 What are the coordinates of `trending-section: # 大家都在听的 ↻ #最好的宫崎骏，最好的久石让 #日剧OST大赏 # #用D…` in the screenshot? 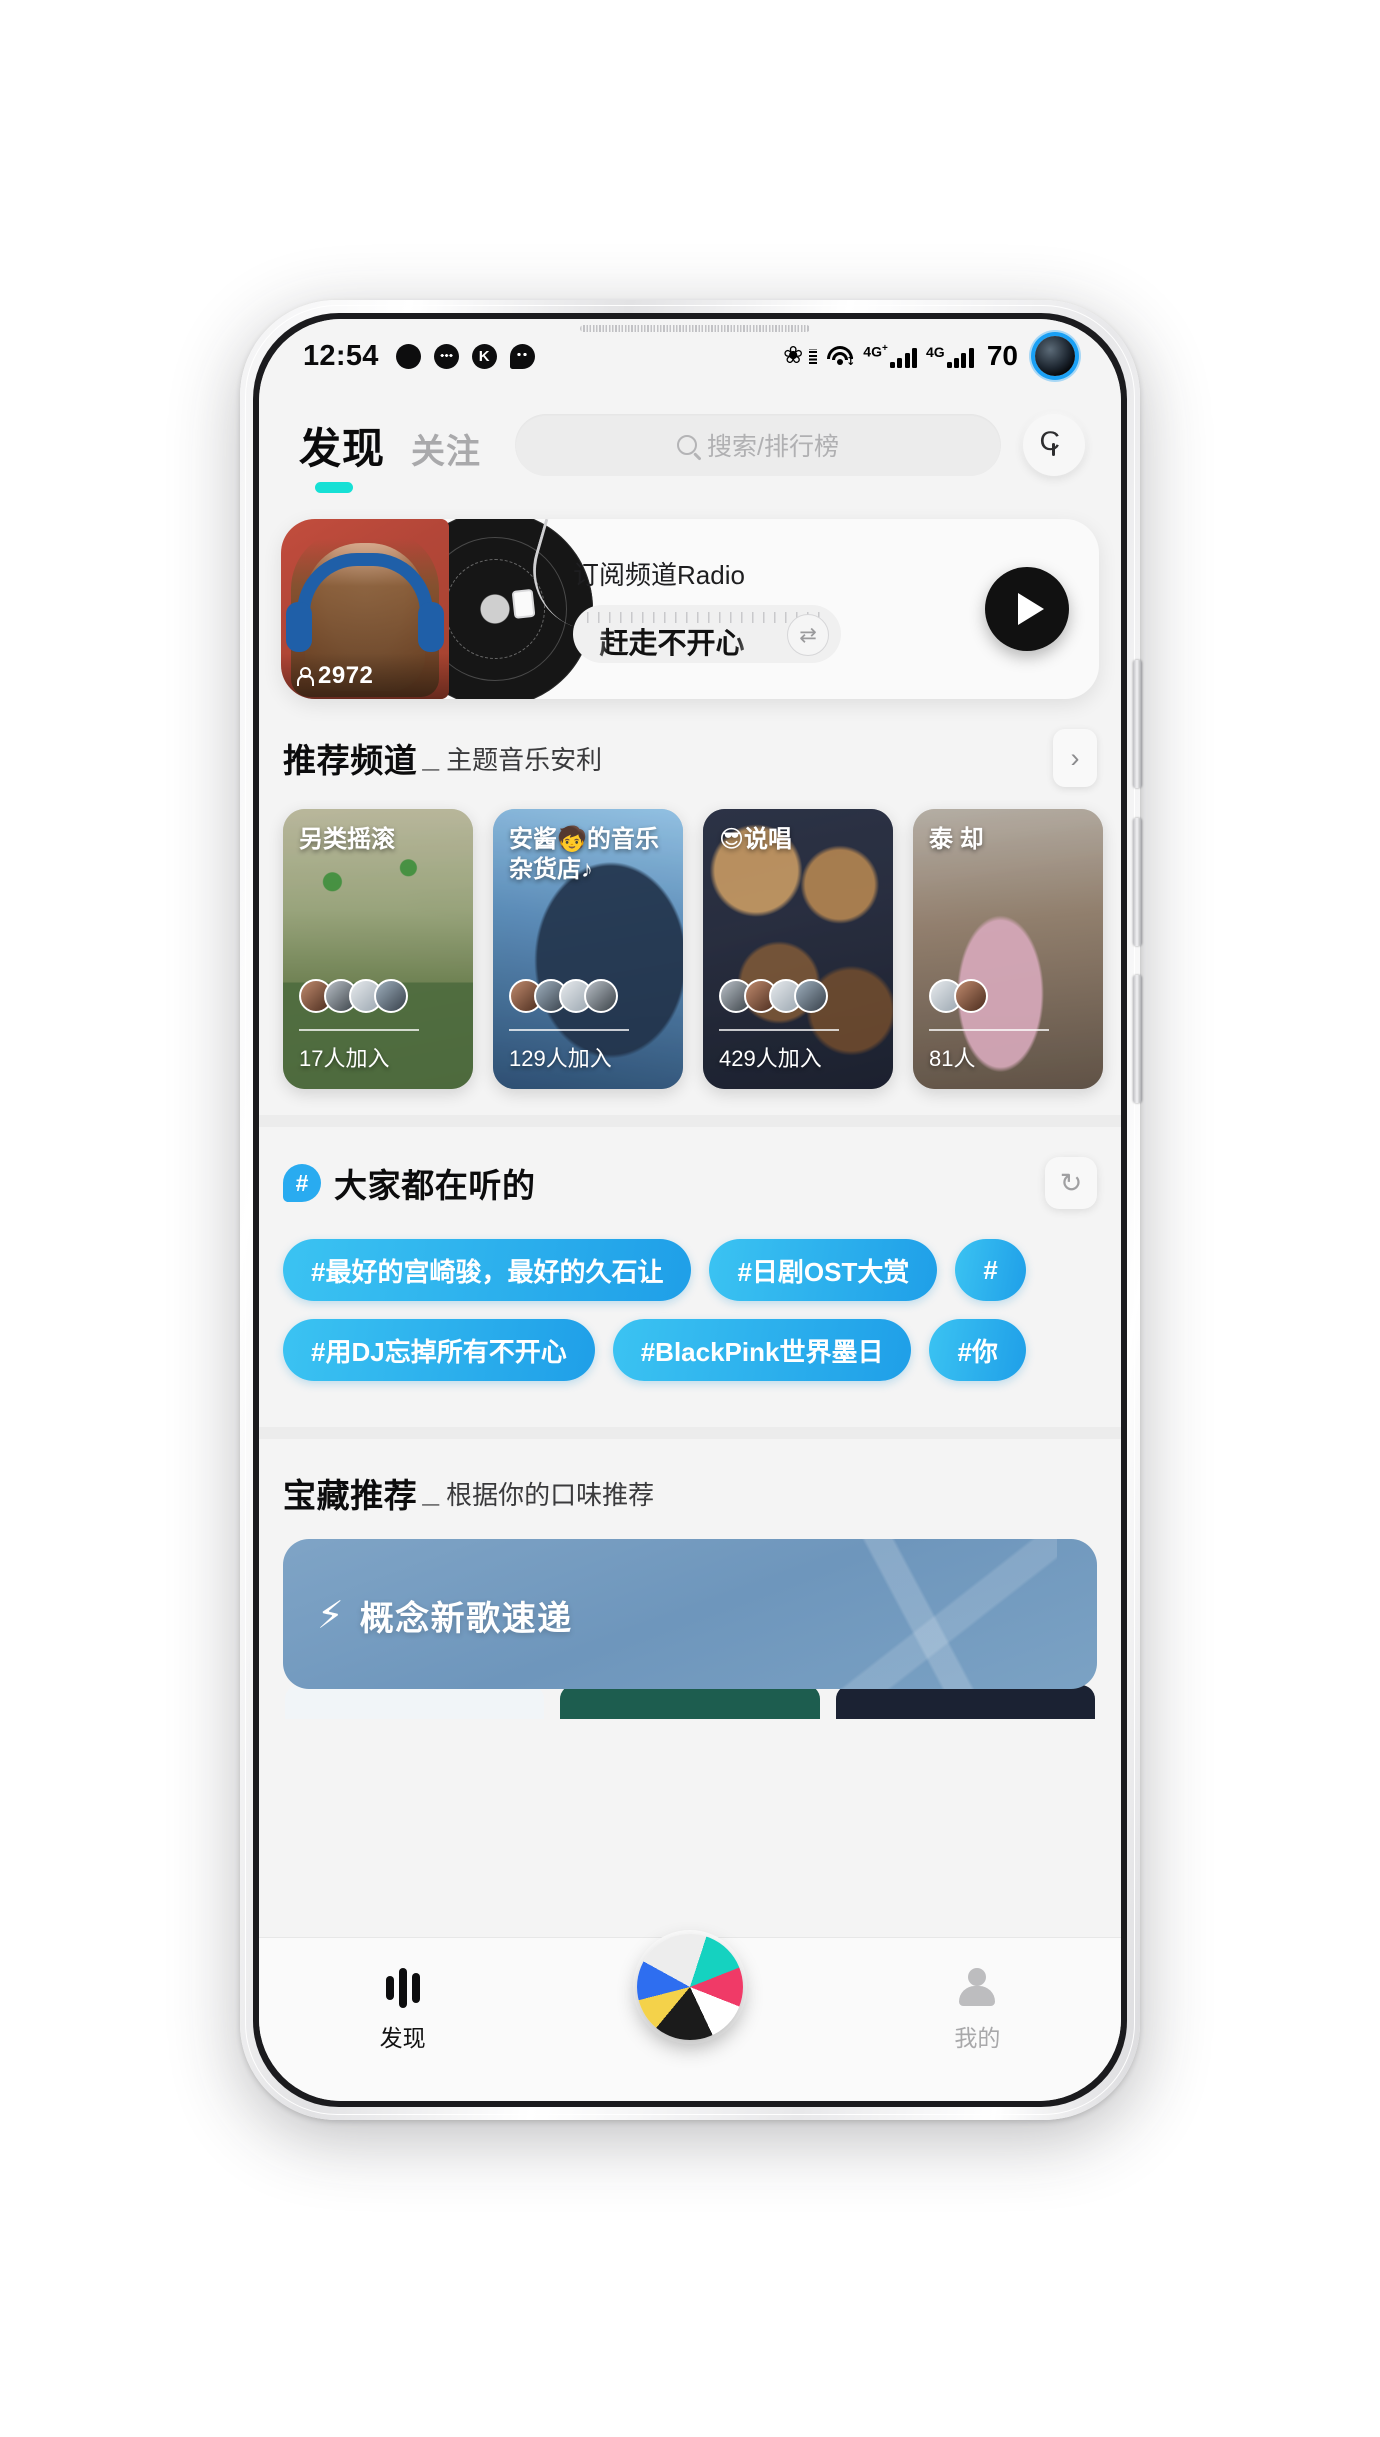 It's located at (690, 1290).